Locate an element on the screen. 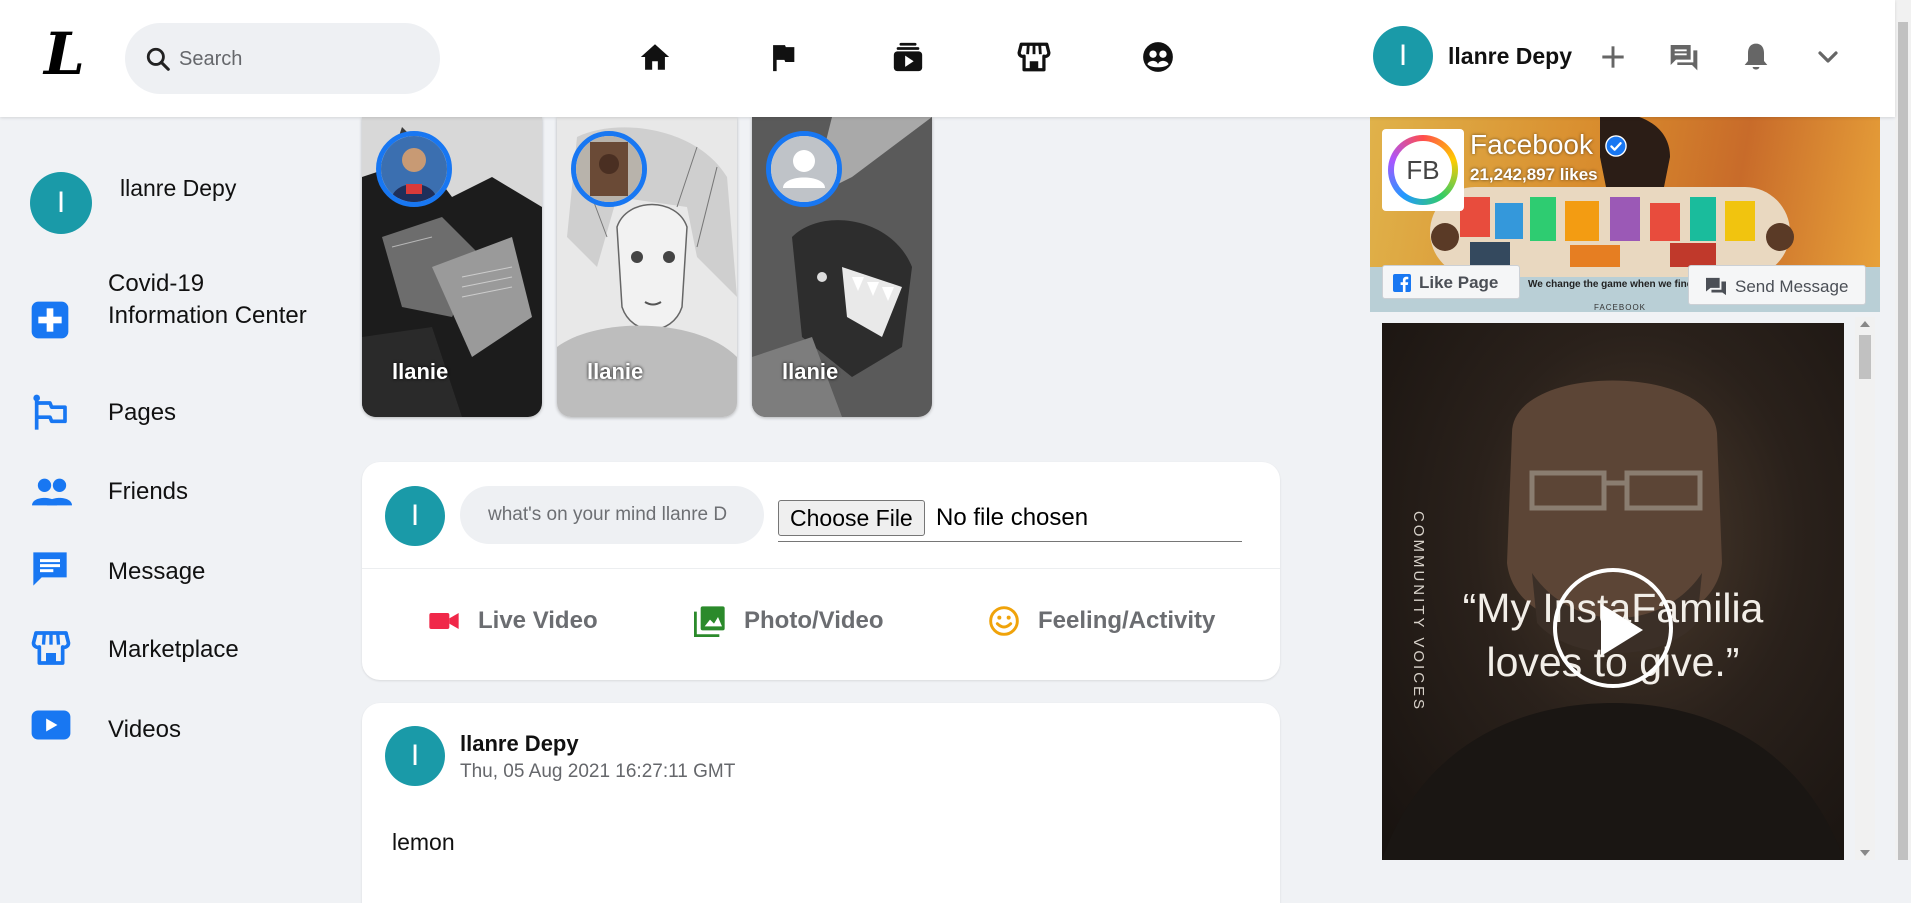 Image resolution: width=1911 pixels, height=903 pixels. send-message-label: Send Message is located at coordinates (1792, 286).